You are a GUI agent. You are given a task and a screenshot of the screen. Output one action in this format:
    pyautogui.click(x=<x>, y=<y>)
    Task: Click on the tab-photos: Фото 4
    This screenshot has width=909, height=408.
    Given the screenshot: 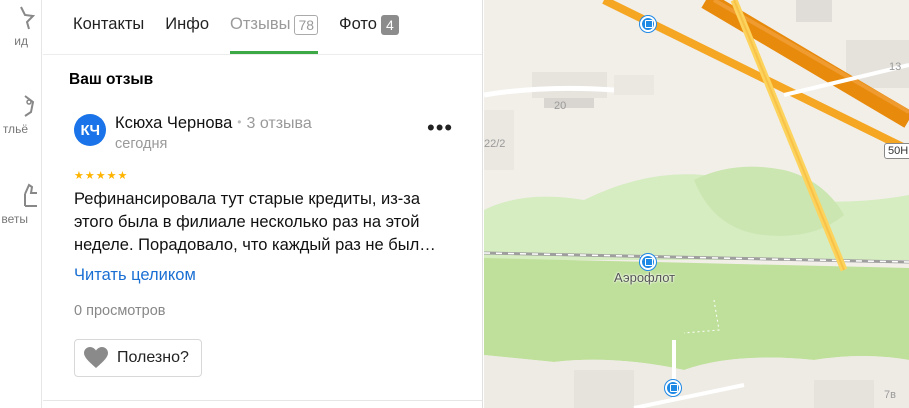 What is the action you would take?
    pyautogui.click(x=369, y=27)
    